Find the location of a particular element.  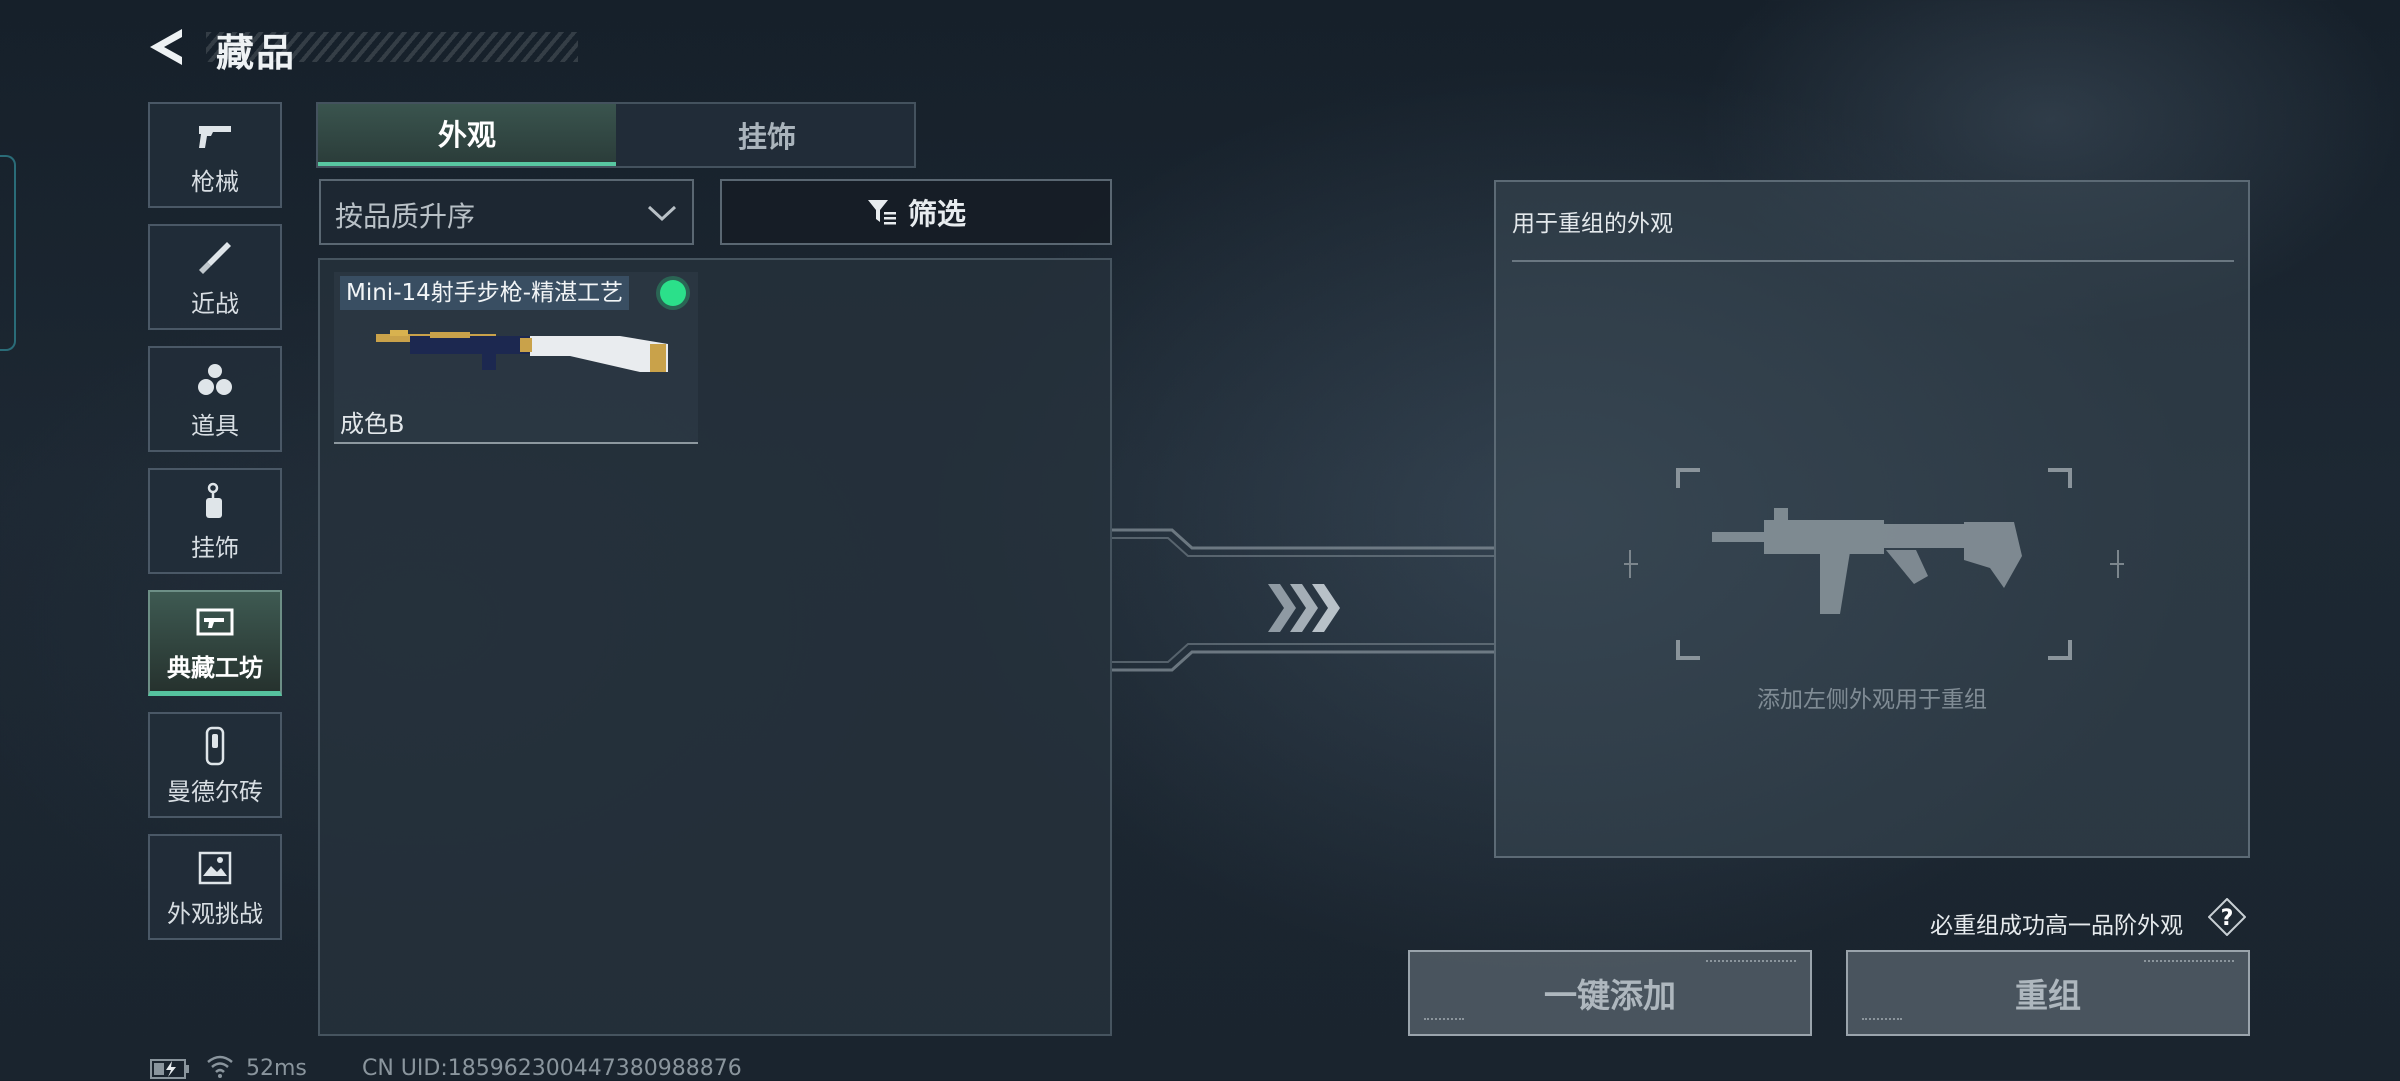

recombine-title: 用于重组的外观 is located at coordinates (1592, 224).